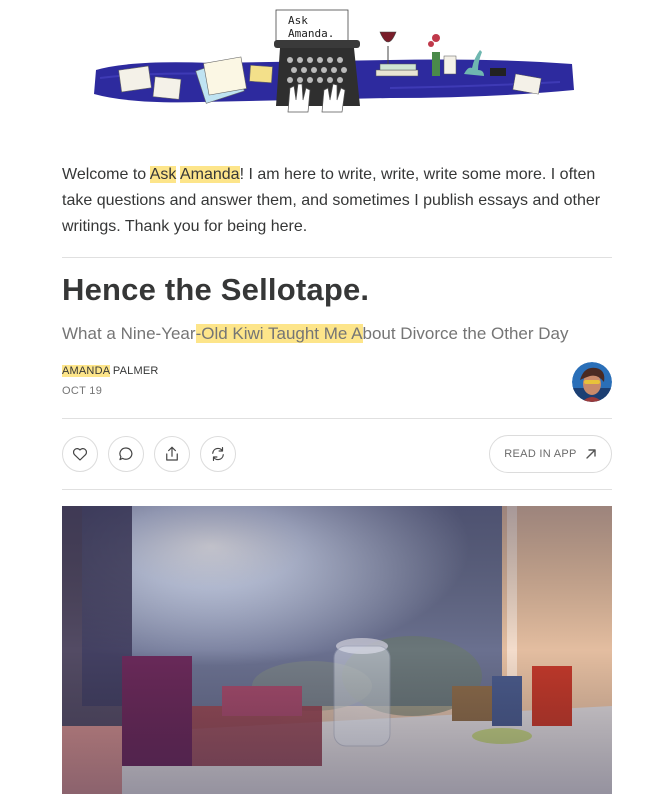 The image size is (661, 794). Describe the element at coordinates (134, 371) in the screenshot. I see `author-last-name: PALMER` at that location.